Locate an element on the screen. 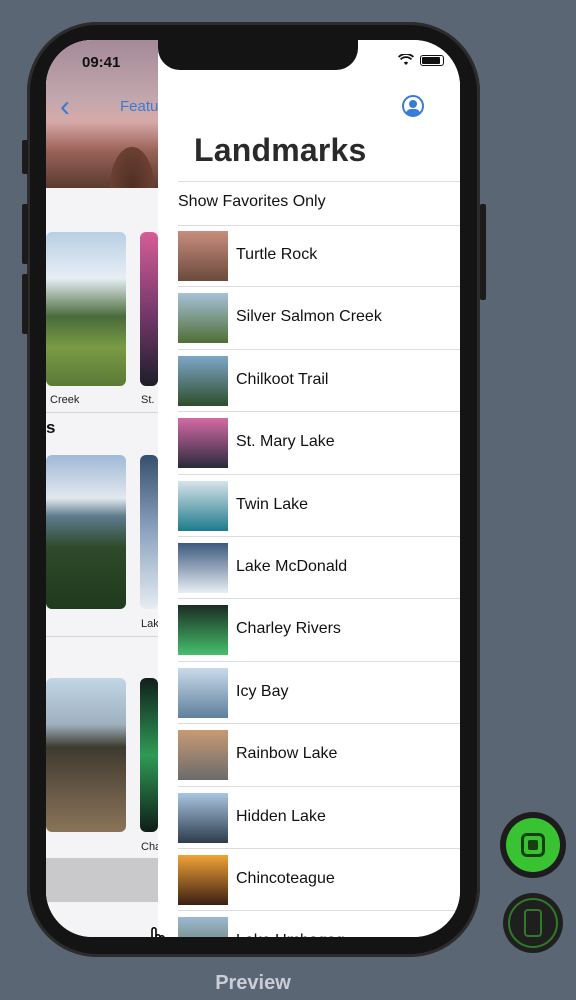 The image size is (576, 1000). landmark-row: Rainbow Lake is located at coordinates (309, 755).